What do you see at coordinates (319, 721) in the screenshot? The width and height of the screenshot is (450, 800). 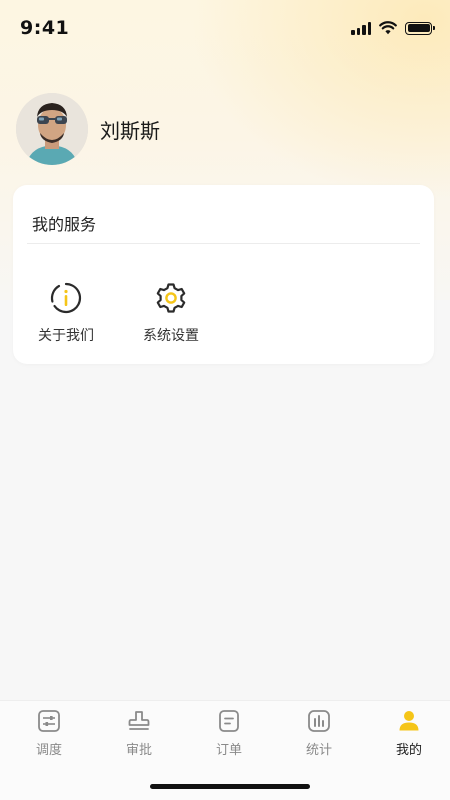 I see `statistics-icon` at bounding box center [319, 721].